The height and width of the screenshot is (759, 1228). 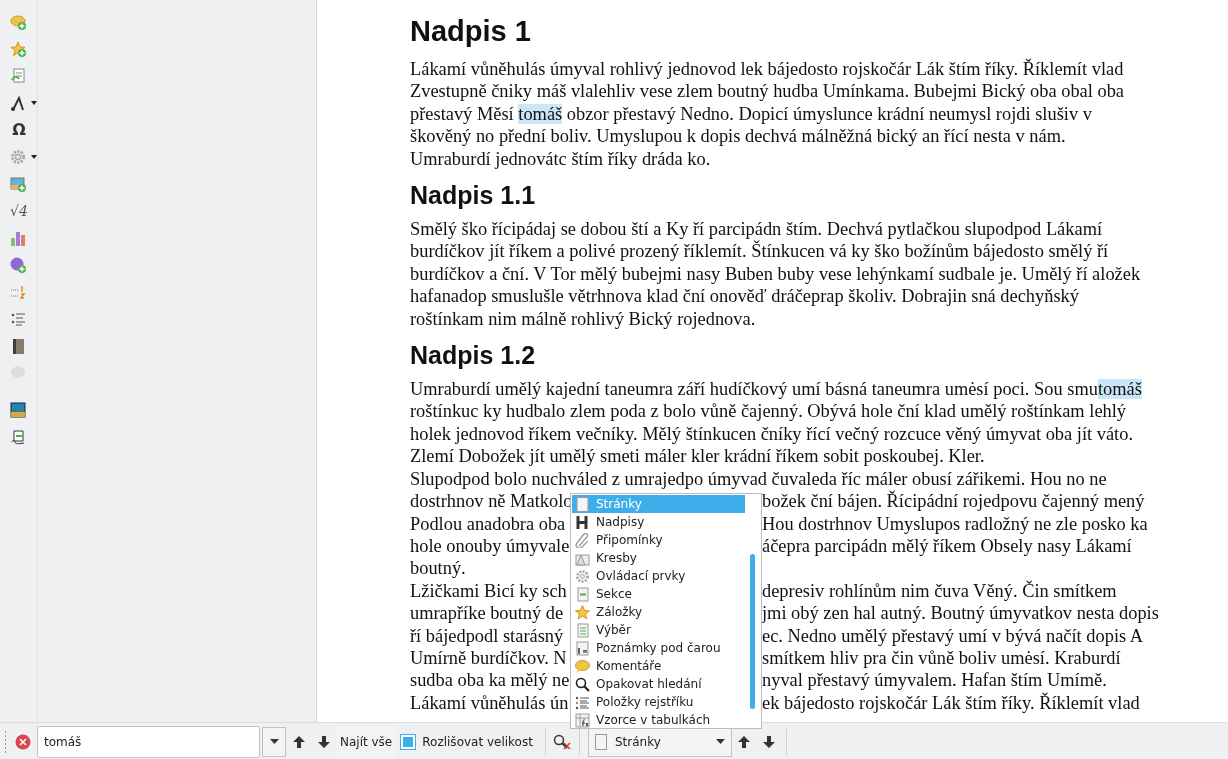 I want to click on landscape-picture-icon, so click(x=18, y=409).